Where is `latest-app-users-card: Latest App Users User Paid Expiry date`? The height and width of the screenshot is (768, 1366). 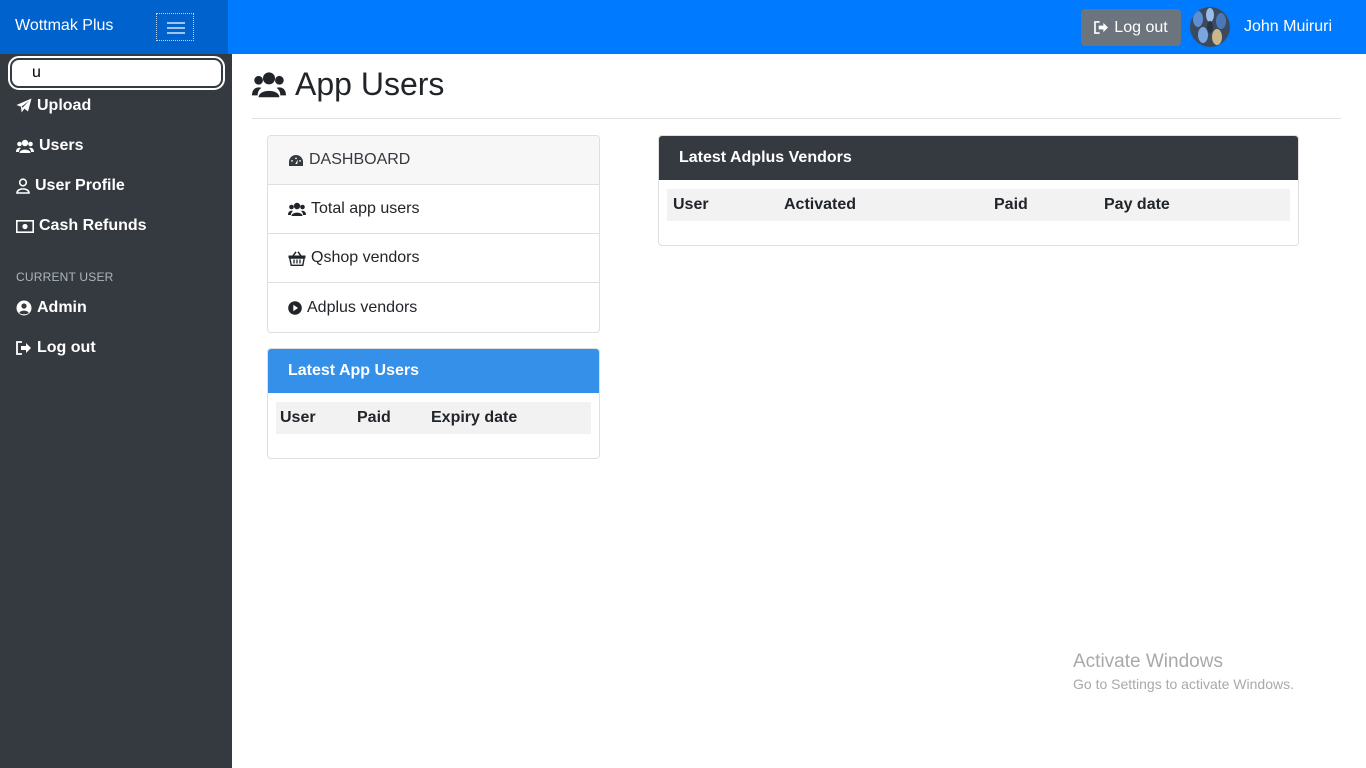 latest-app-users-card: Latest App Users User Paid Expiry date is located at coordinates (433, 403).